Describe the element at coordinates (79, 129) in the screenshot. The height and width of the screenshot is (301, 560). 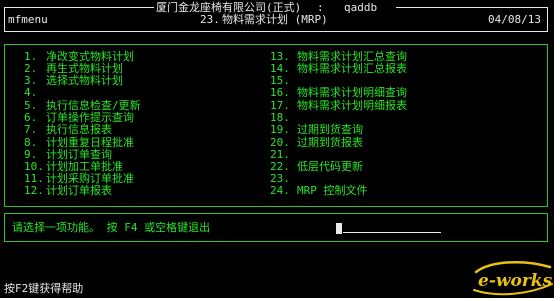
I see `menu-item-label: 执行信息报表` at that location.